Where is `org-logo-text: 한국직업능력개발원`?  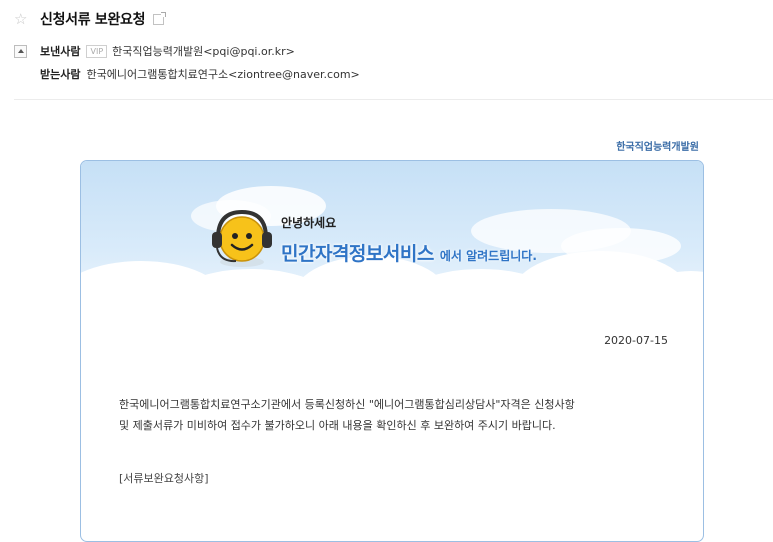
org-logo-text: 한국직업능력개발원 is located at coordinates (657, 147).